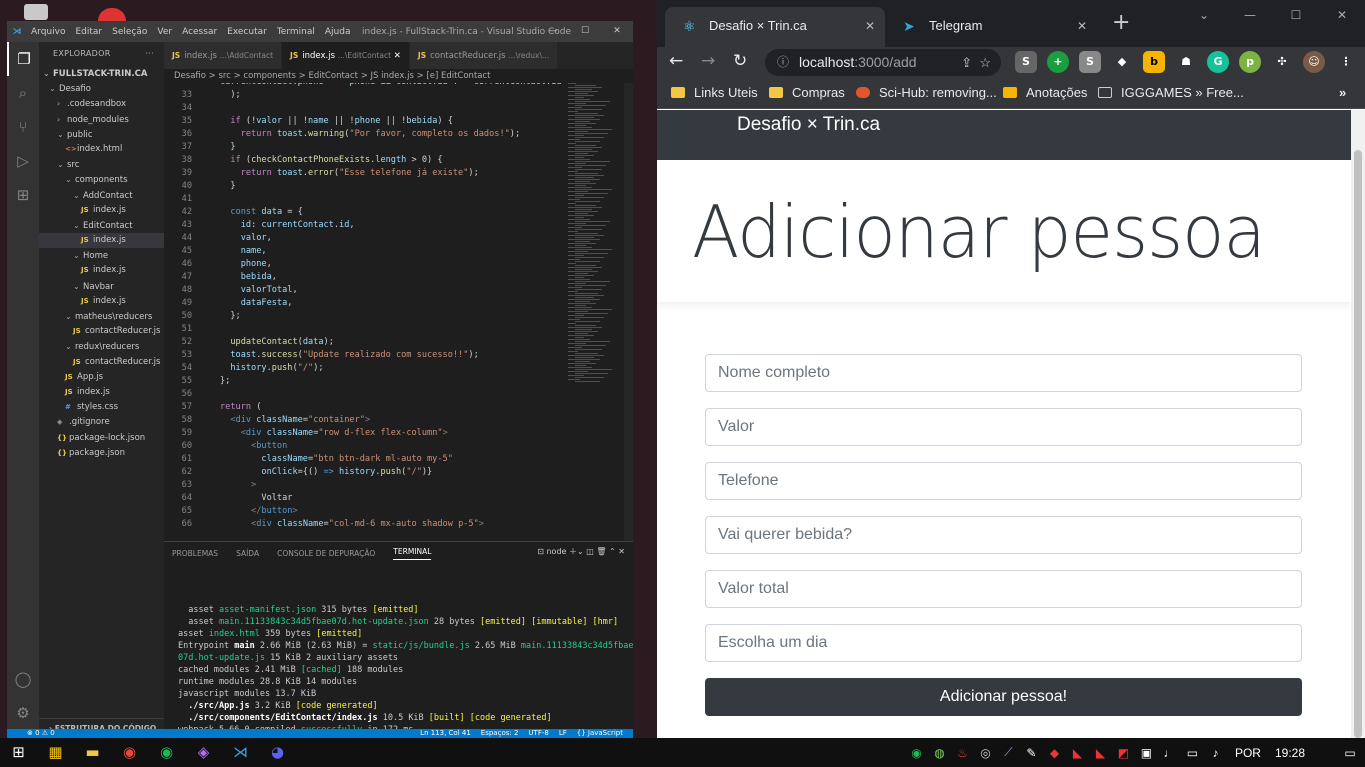 The image size is (1365, 767). I want to click on valor-total-input, so click(1003, 589).